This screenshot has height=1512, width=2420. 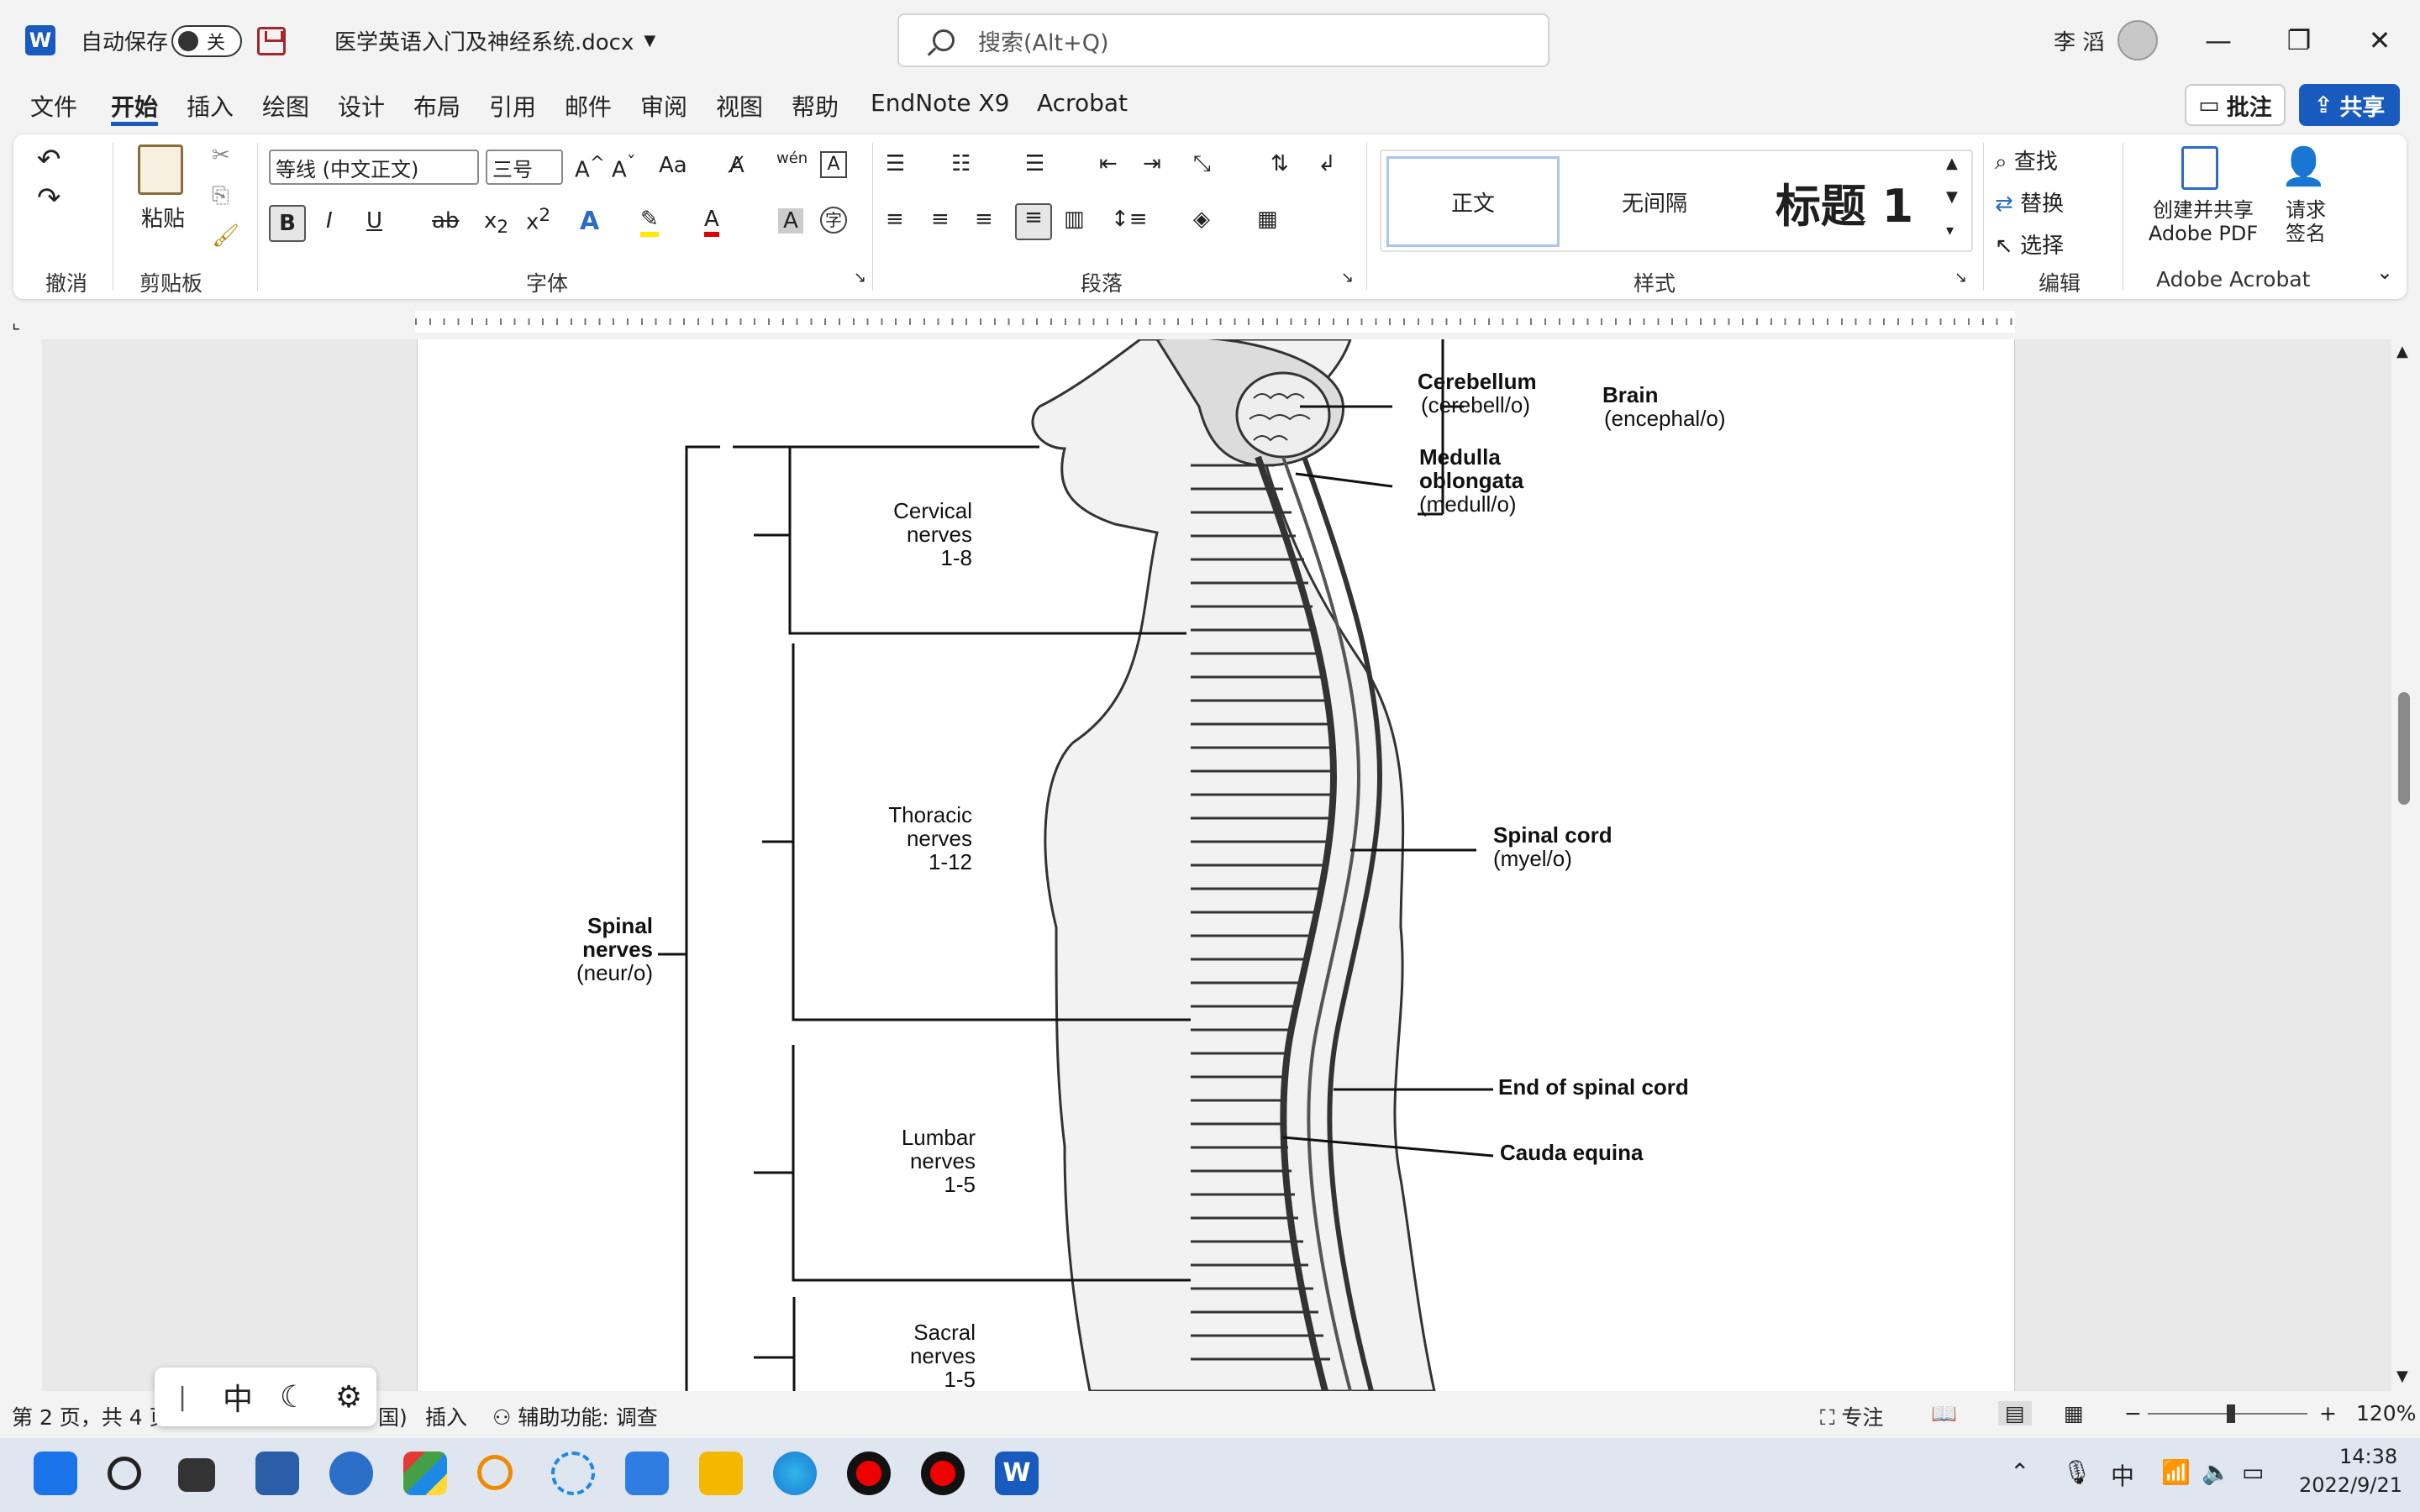 I want to click on shading-icon: ◈, so click(x=1201, y=219).